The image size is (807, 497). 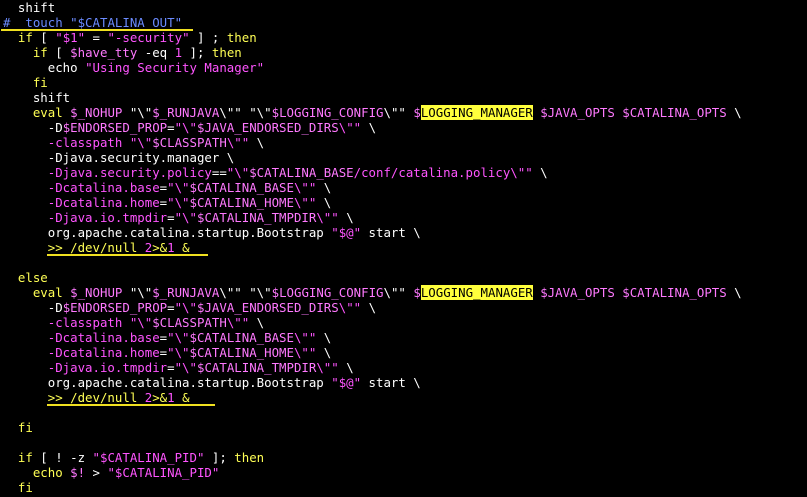 What do you see at coordinates (219, 172) in the screenshot?
I see `code-token: ==` at bounding box center [219, 172].